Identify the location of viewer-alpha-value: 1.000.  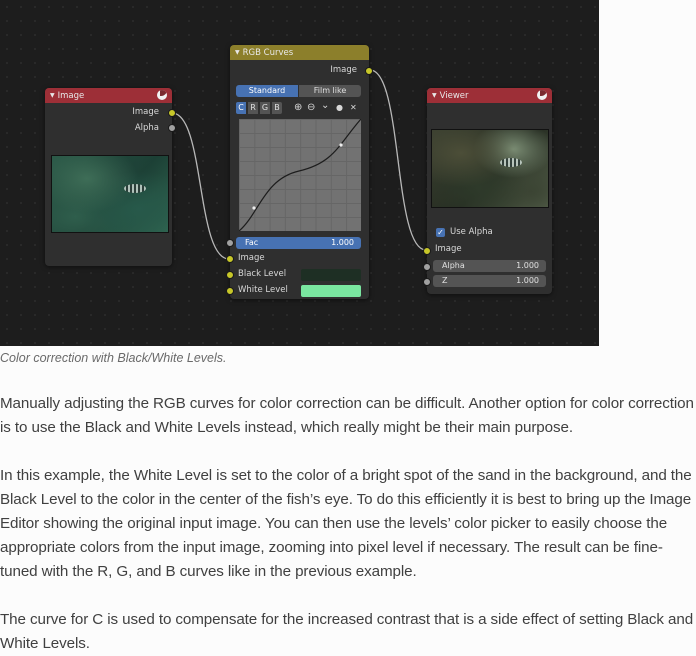
(527, 265).